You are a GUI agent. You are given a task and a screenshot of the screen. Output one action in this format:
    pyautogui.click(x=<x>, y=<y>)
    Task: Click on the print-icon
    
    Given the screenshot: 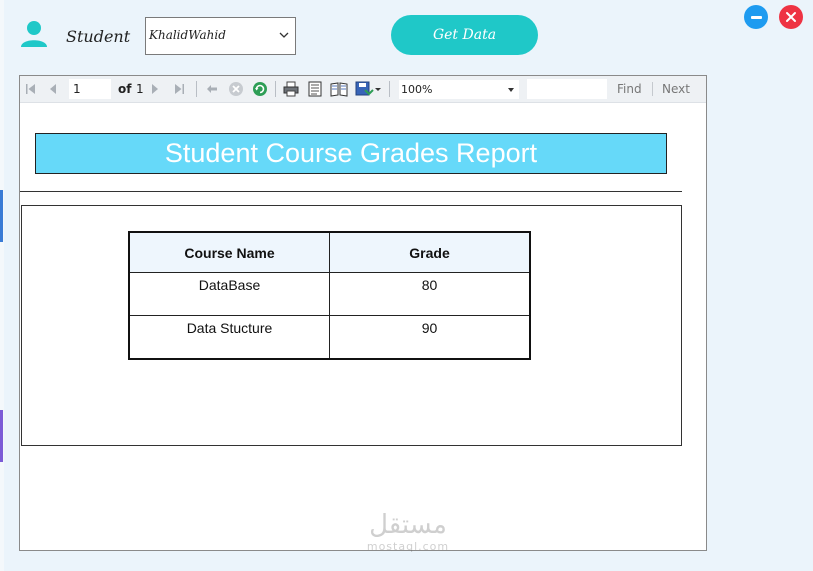 What is the action you would take?
    pyautogui.click(x=291, y=89)
    